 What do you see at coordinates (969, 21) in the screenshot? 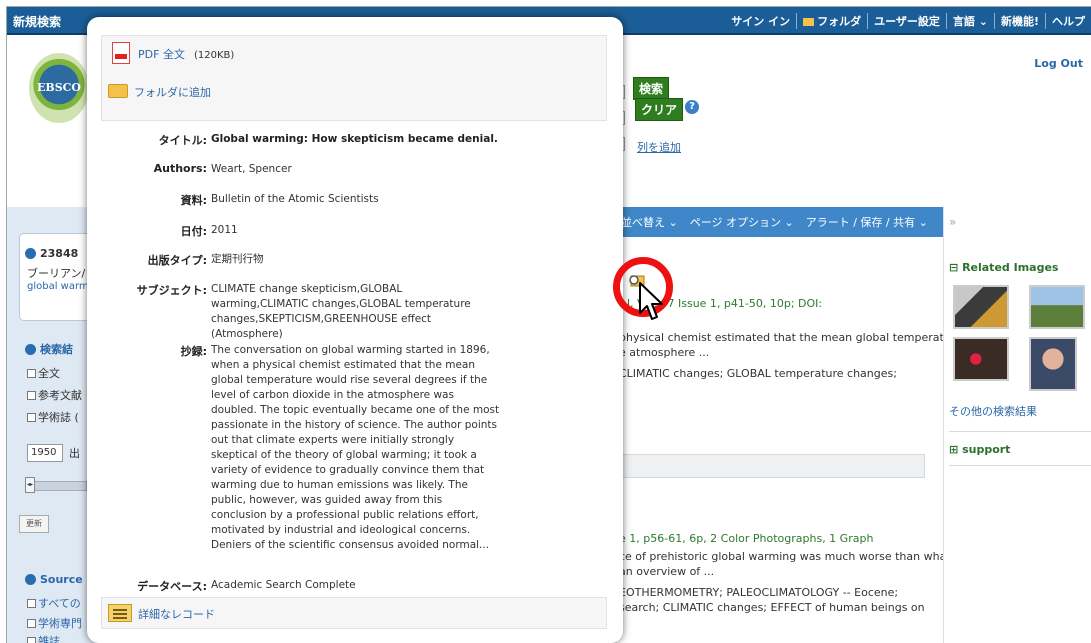
I see `language-menu: 言語 ⌄` at bounding box center [969, 21].